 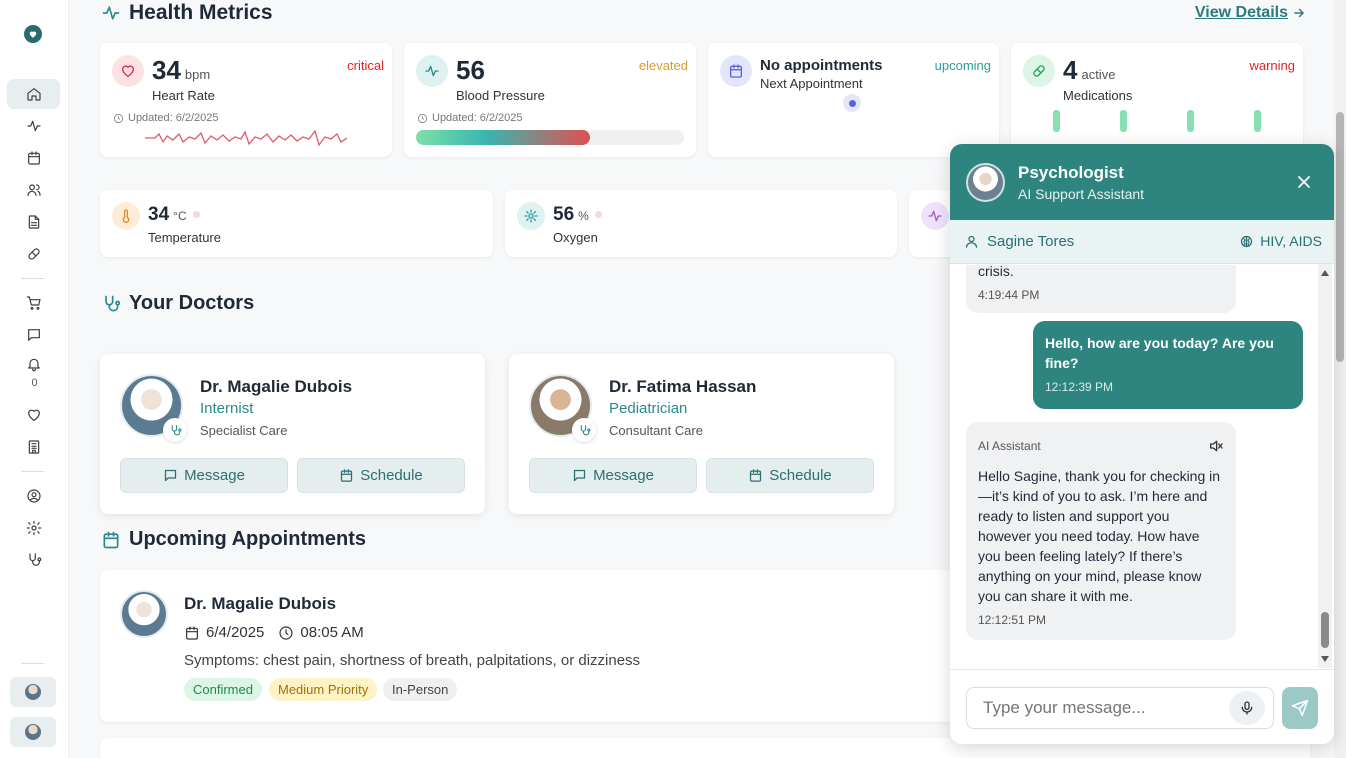 I want to click on microphone-icon, so click(x=1247, y=708).